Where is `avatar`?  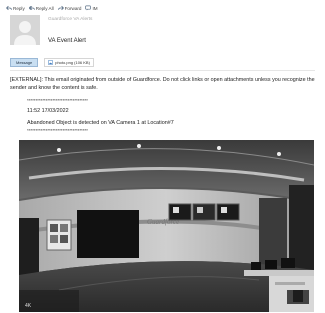 avatar is located at coordinates (25, 30).